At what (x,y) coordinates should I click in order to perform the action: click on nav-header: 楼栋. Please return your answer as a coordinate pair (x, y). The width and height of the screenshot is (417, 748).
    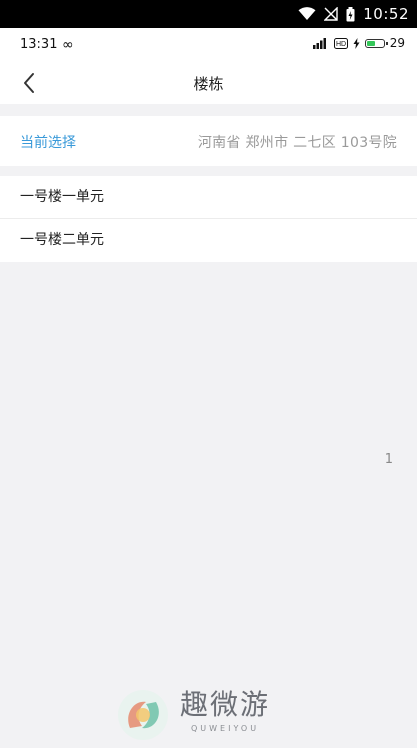
    Looking at the image, I should click on (208, 83).